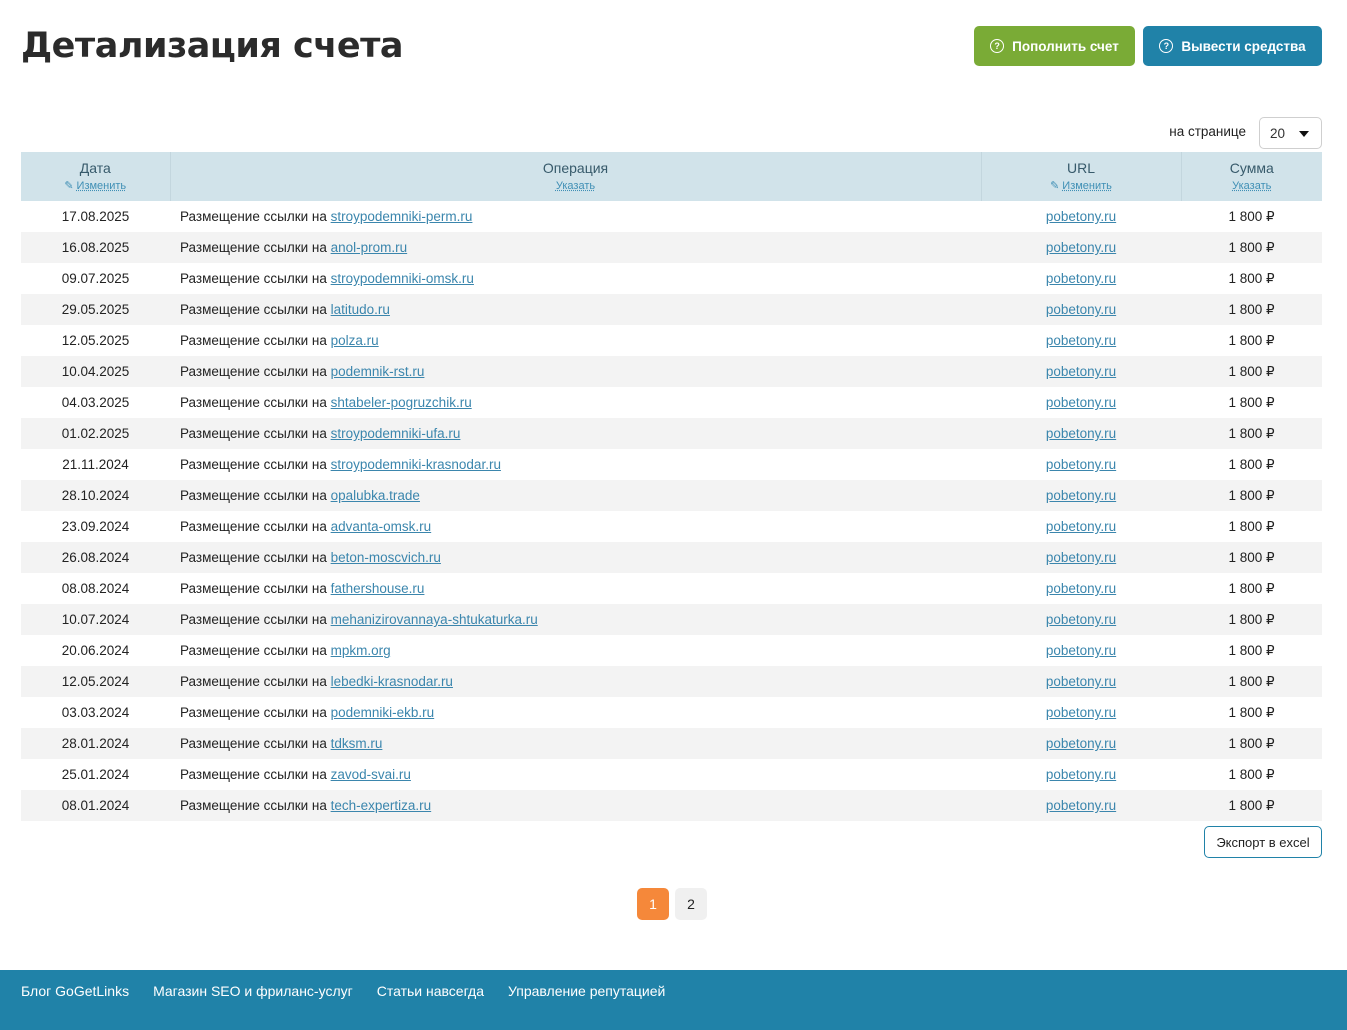 This screenshot has height=1030, width=1347. I want to click on row-date: 10.04.2025, so click(95, 371).